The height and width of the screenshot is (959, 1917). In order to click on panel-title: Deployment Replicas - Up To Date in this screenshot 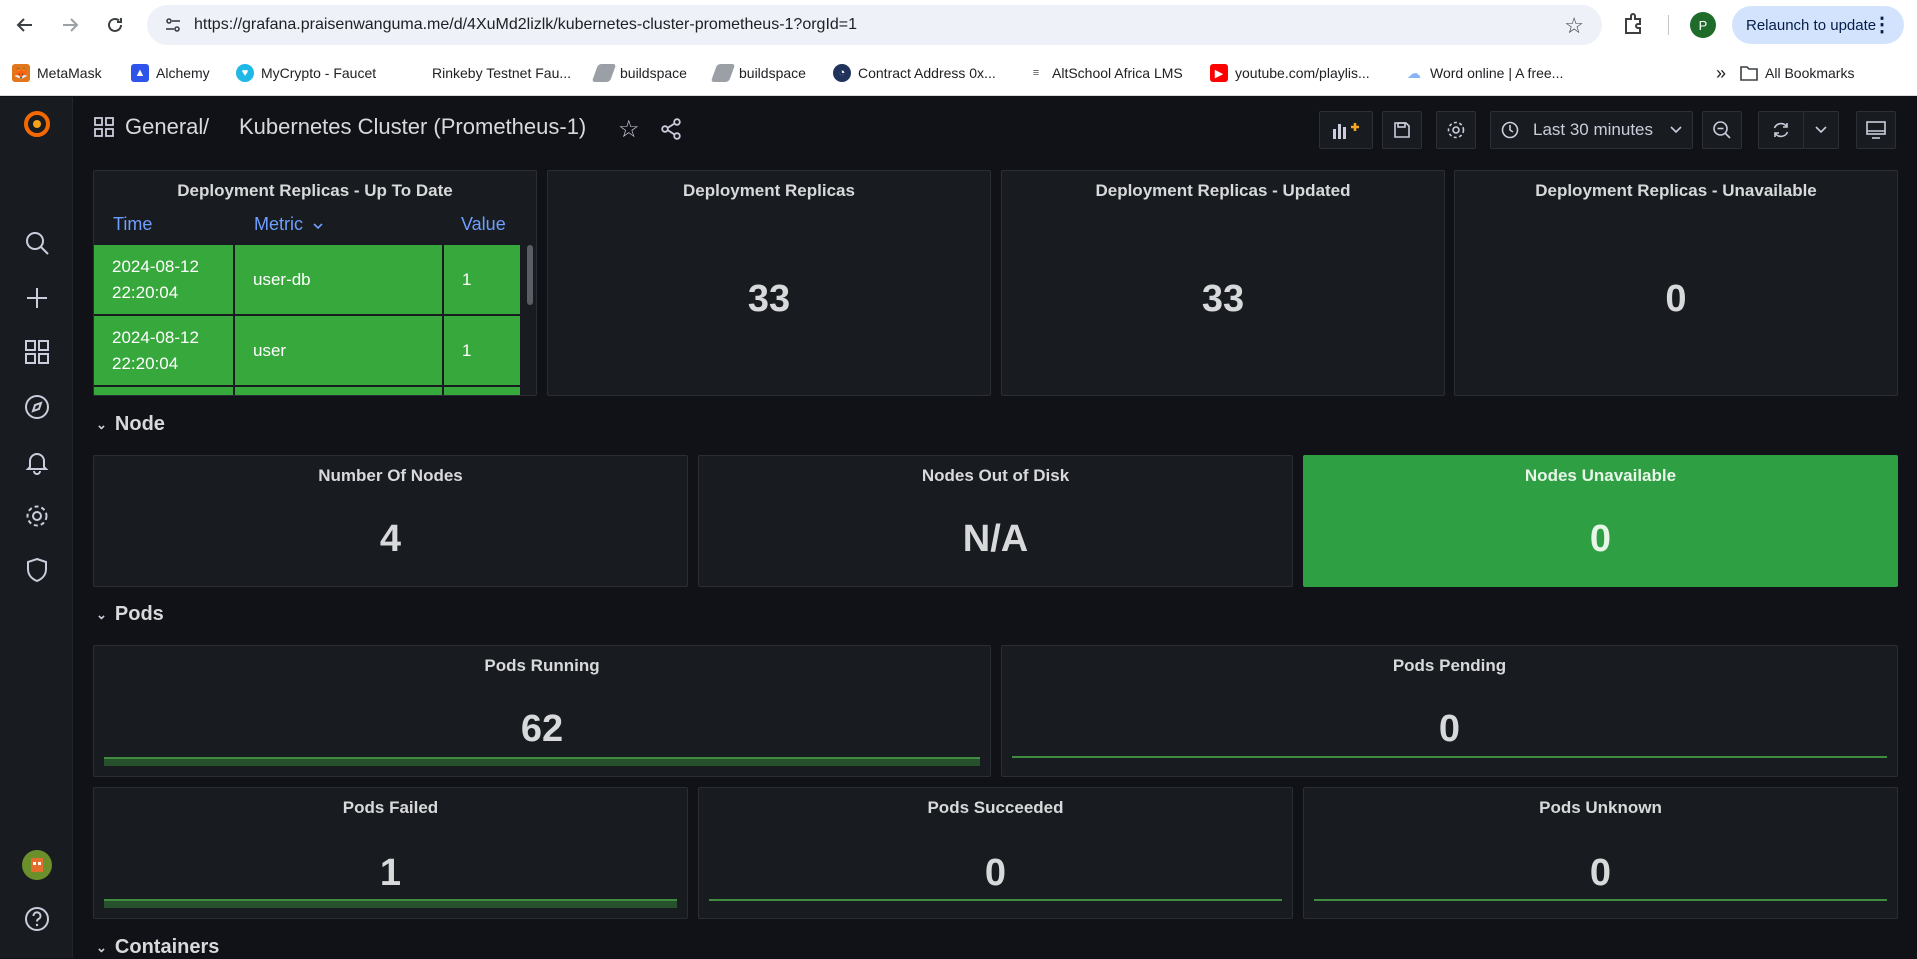, I will do `click(315, 191)`.